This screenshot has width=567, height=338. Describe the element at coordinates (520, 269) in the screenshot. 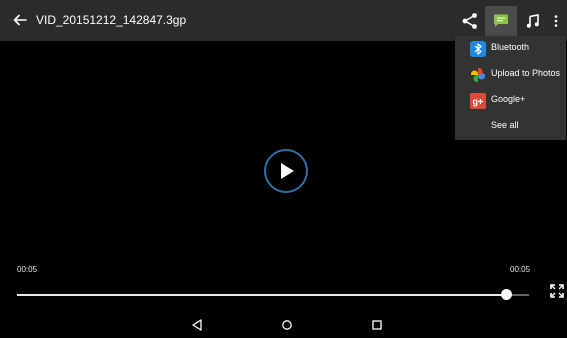

I see `total-time: 00:05` at that location.